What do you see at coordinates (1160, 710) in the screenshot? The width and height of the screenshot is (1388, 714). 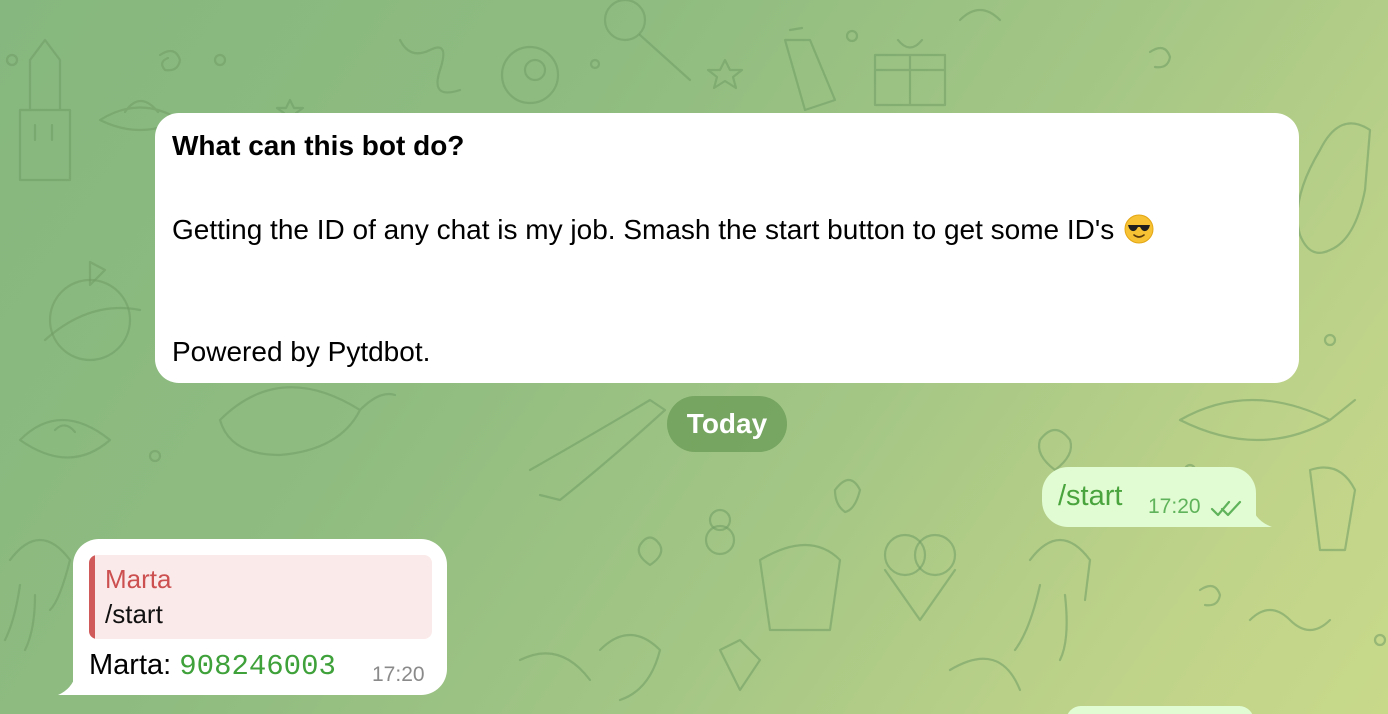 I see `partial-outgoing-bubble` at bounding box center [1160, 710].